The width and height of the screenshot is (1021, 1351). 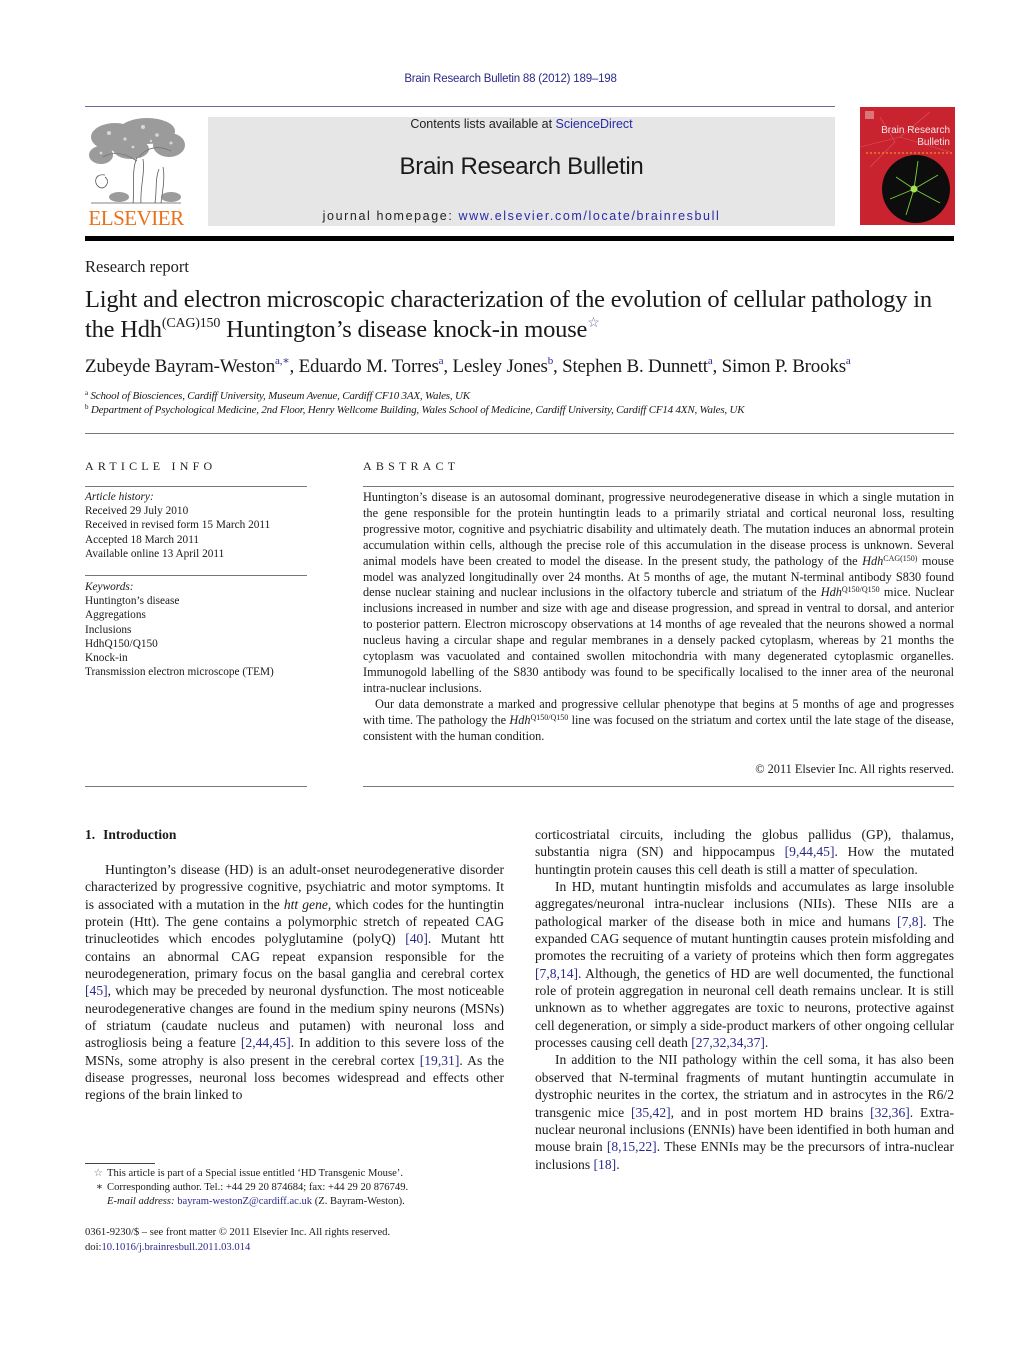 I want to click on title-footnote-star-icon: ☆, so click(x=593, y=323).